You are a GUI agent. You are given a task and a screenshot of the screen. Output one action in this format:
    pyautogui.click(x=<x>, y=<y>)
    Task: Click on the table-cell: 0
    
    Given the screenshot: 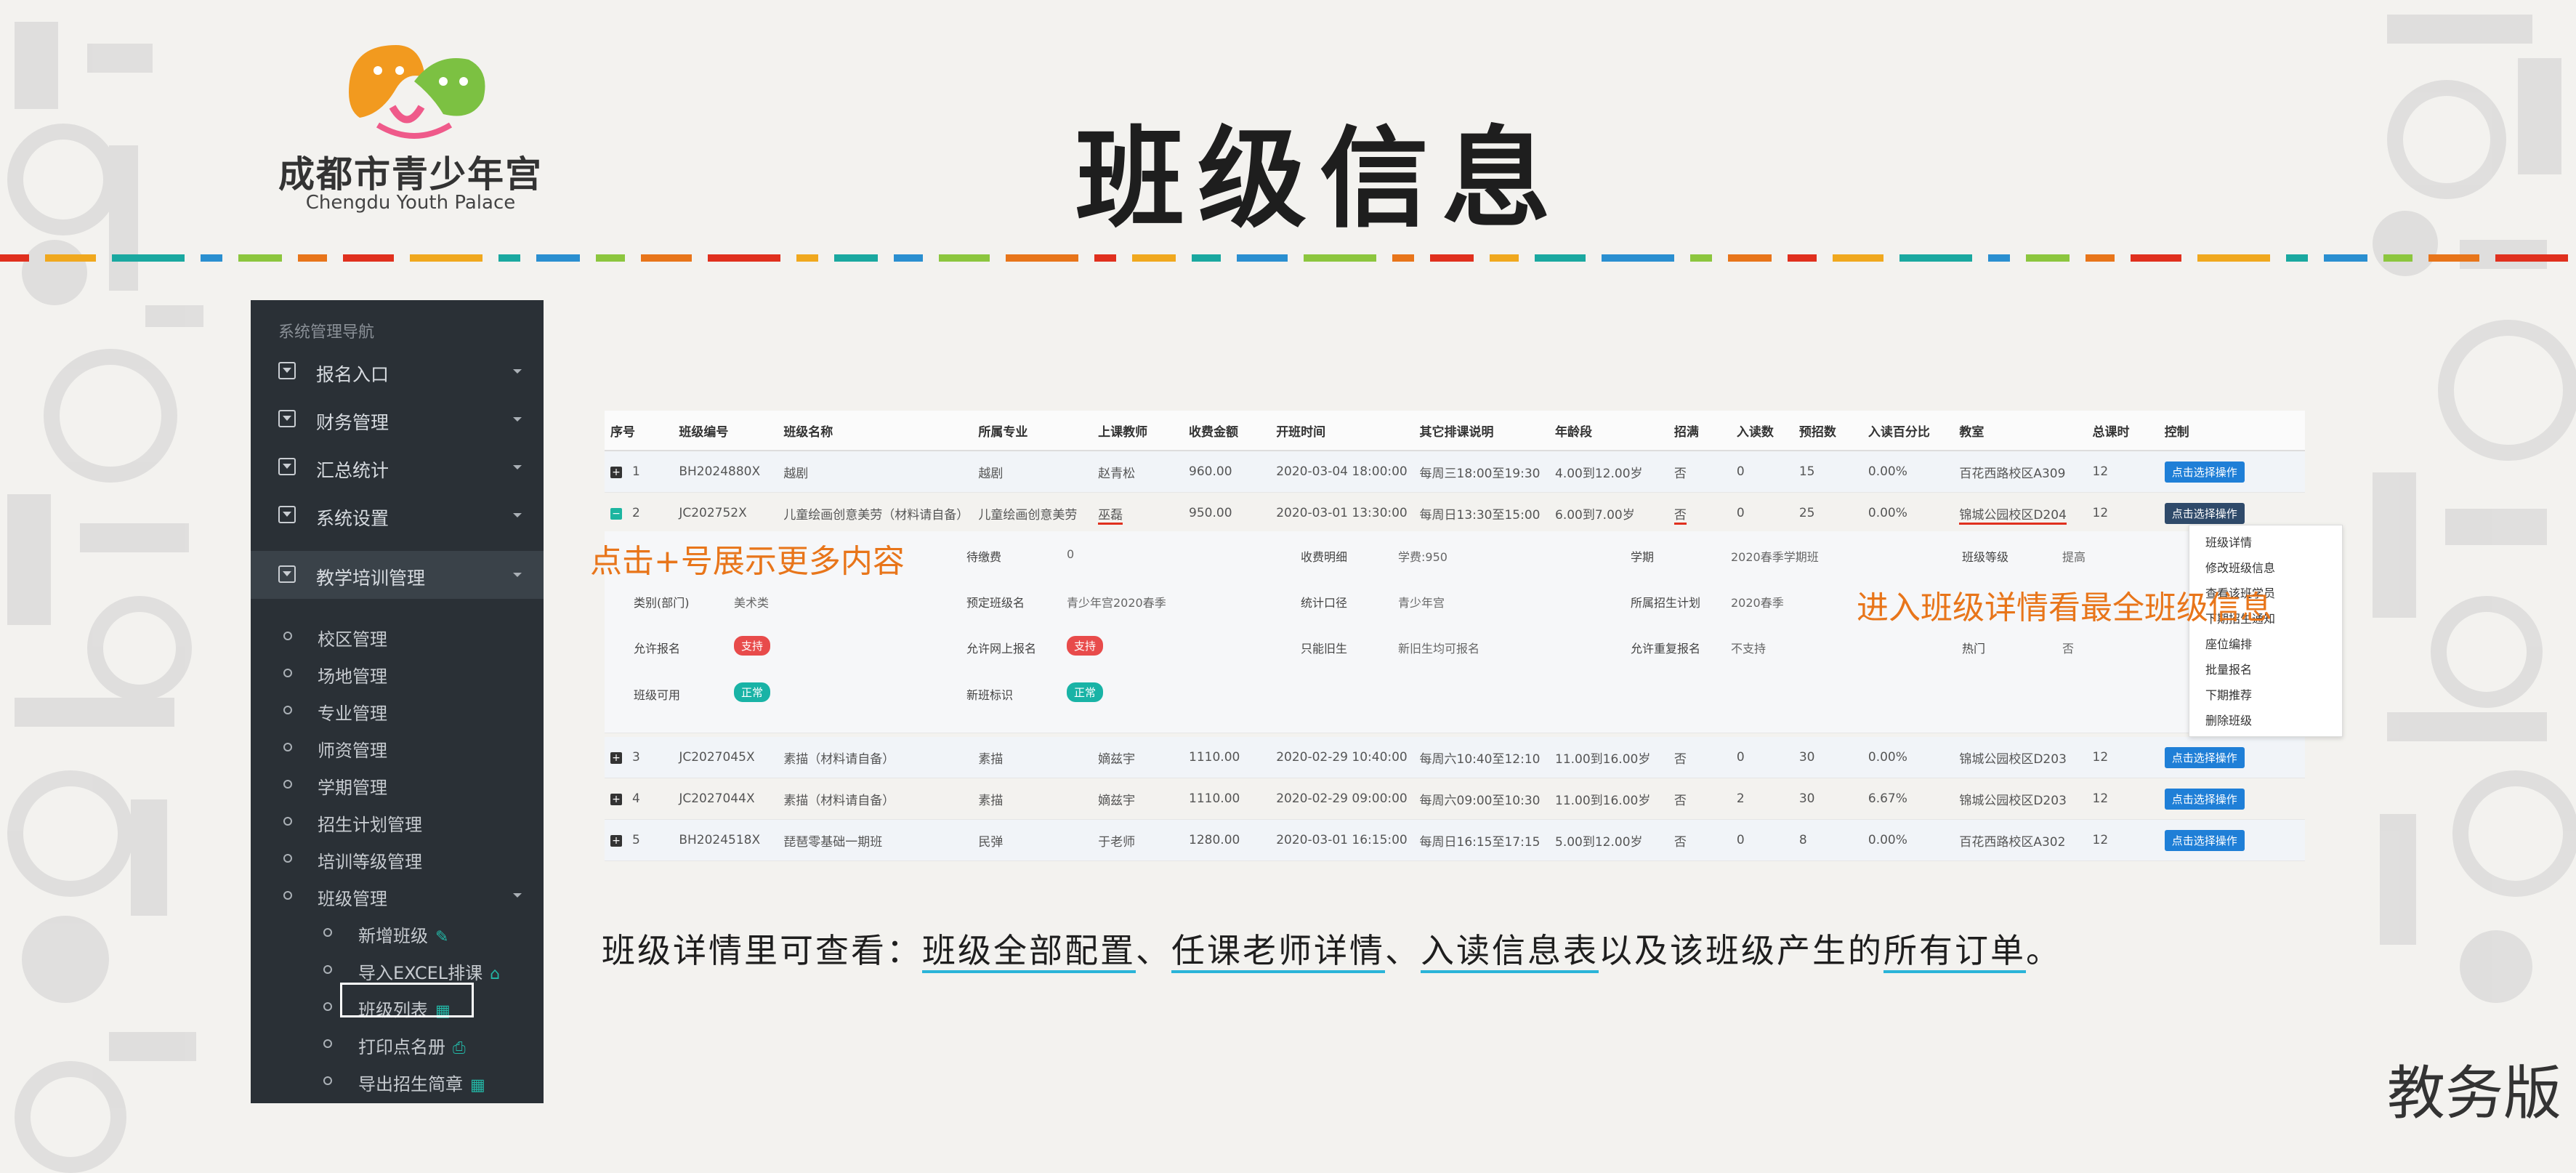 What is the action you would take?
    pyautogui.click(x=1762, y=840)
    